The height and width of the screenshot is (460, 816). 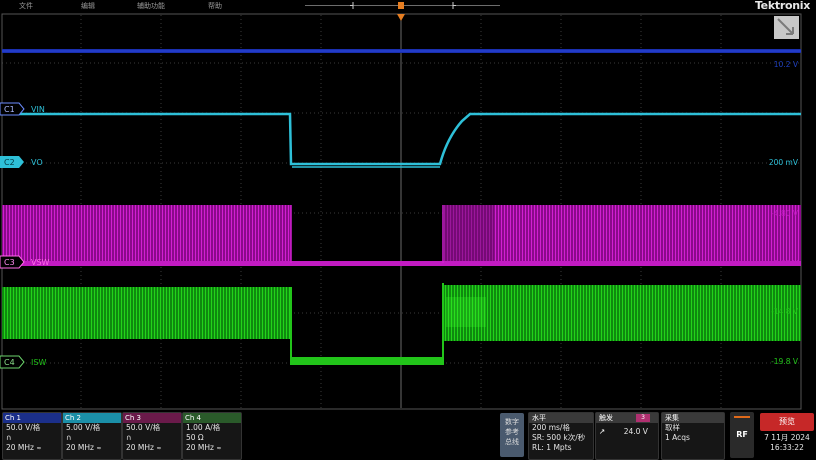 What do you see at coordinates (635, 431) in the screenshot?
I see `trigger-level: 24.0 V` at bounding box center [635, 431].